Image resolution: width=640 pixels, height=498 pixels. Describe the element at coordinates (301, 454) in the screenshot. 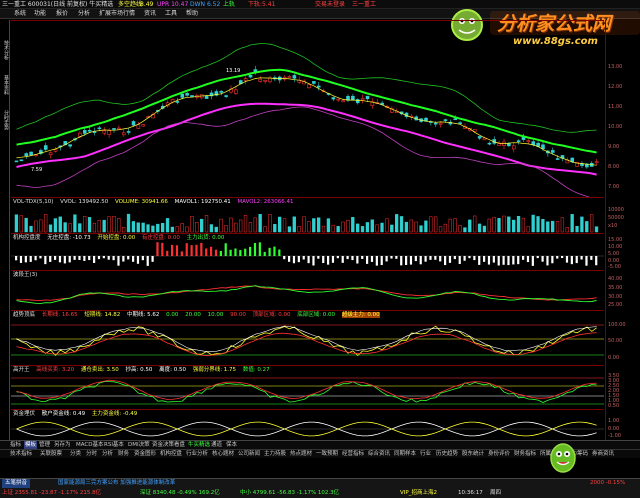

I see `tab-hot-topics: 热点题材` at that location.